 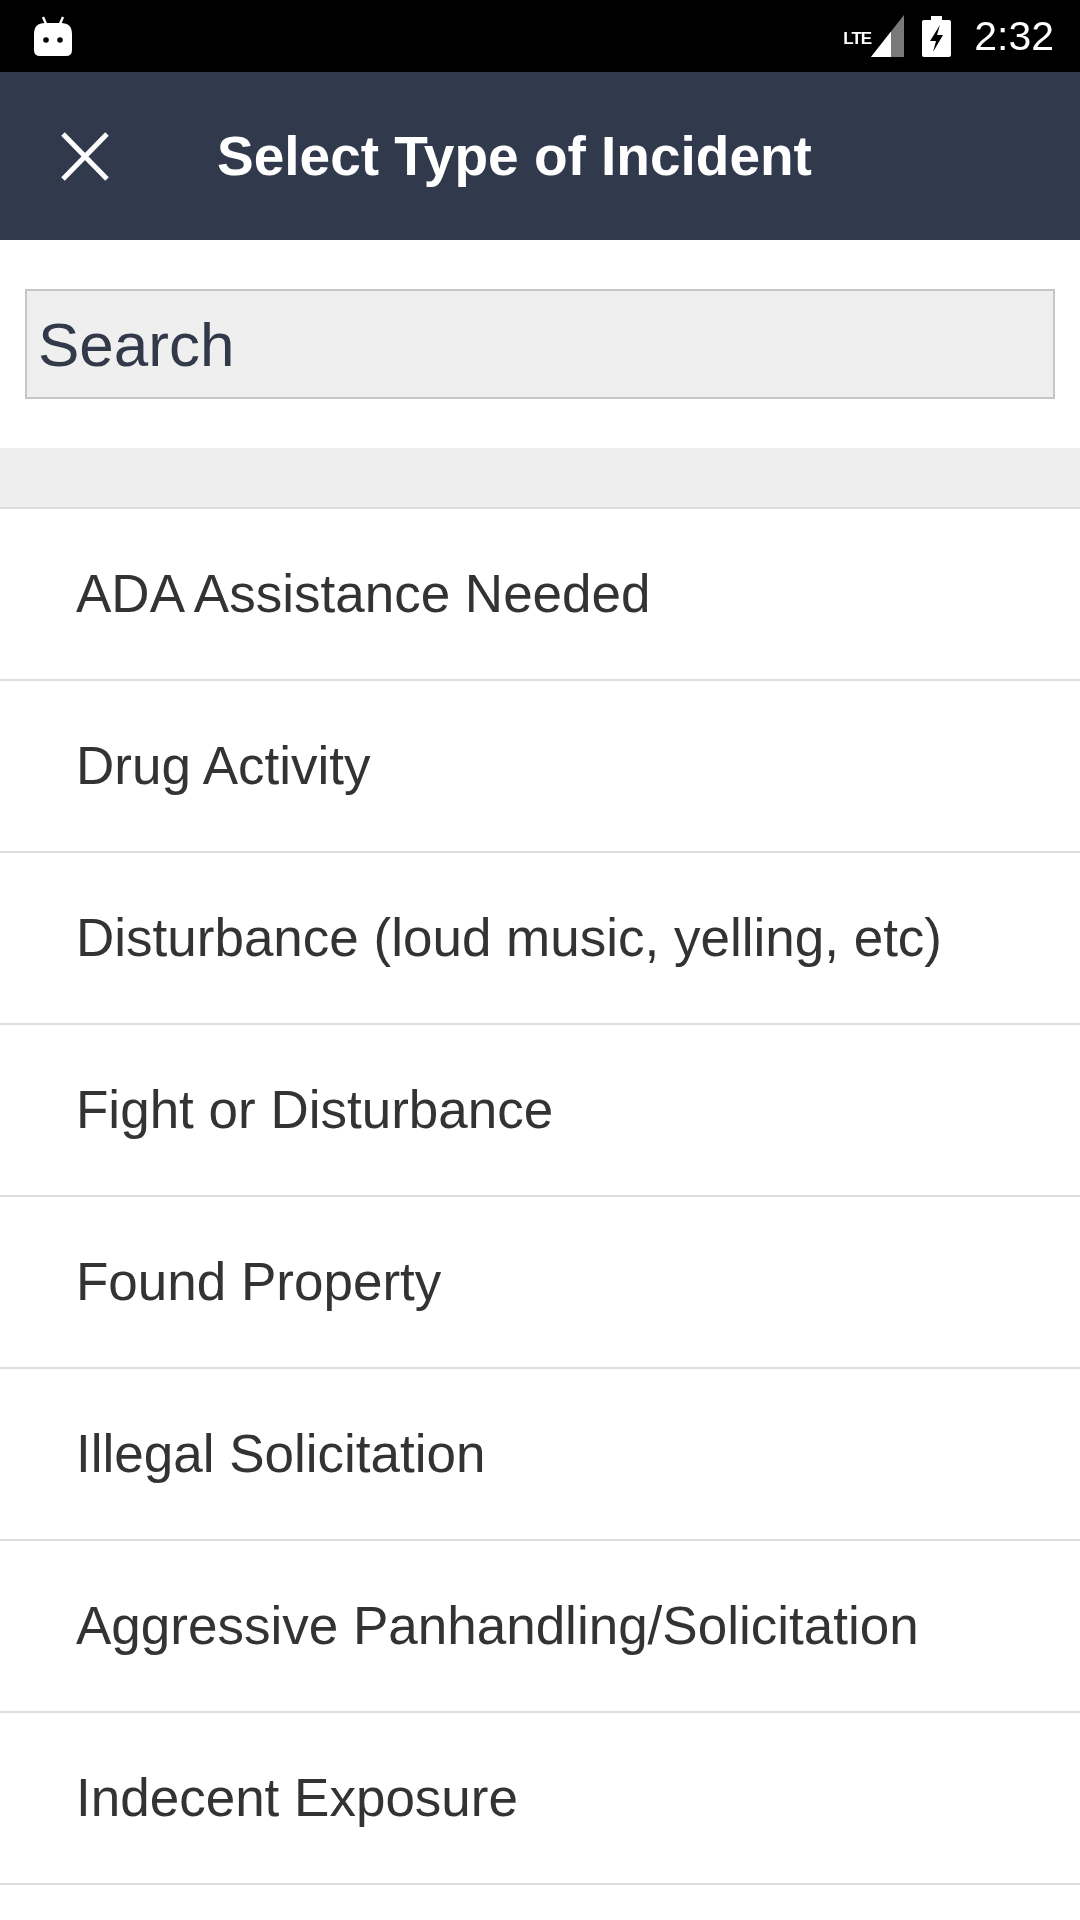 What do you see at coordinates (53, 36) in the screenshot?
I see `robot-head-icon` at bounding box center [53, 36].